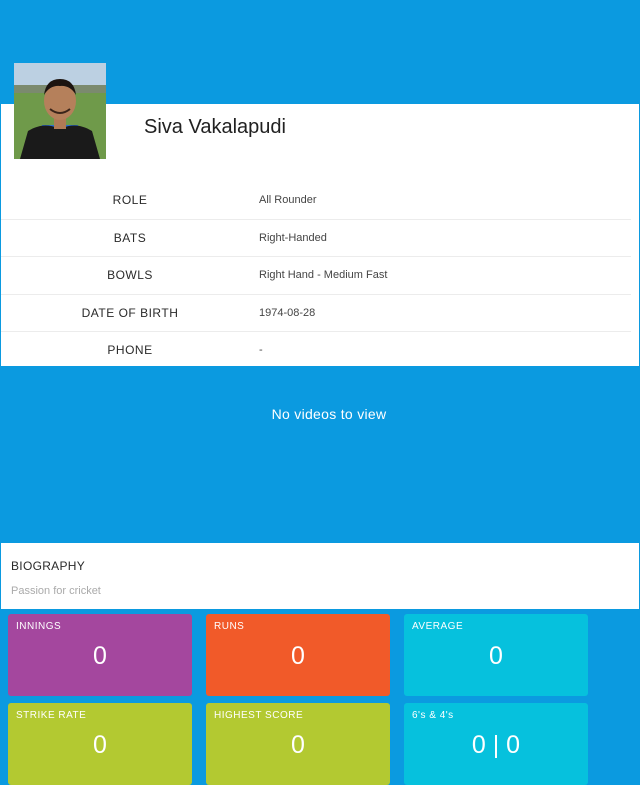 The width and height of the screenshot is (640, 785). I want to click on biography-text: Passion for cricket, so click(56, 591).